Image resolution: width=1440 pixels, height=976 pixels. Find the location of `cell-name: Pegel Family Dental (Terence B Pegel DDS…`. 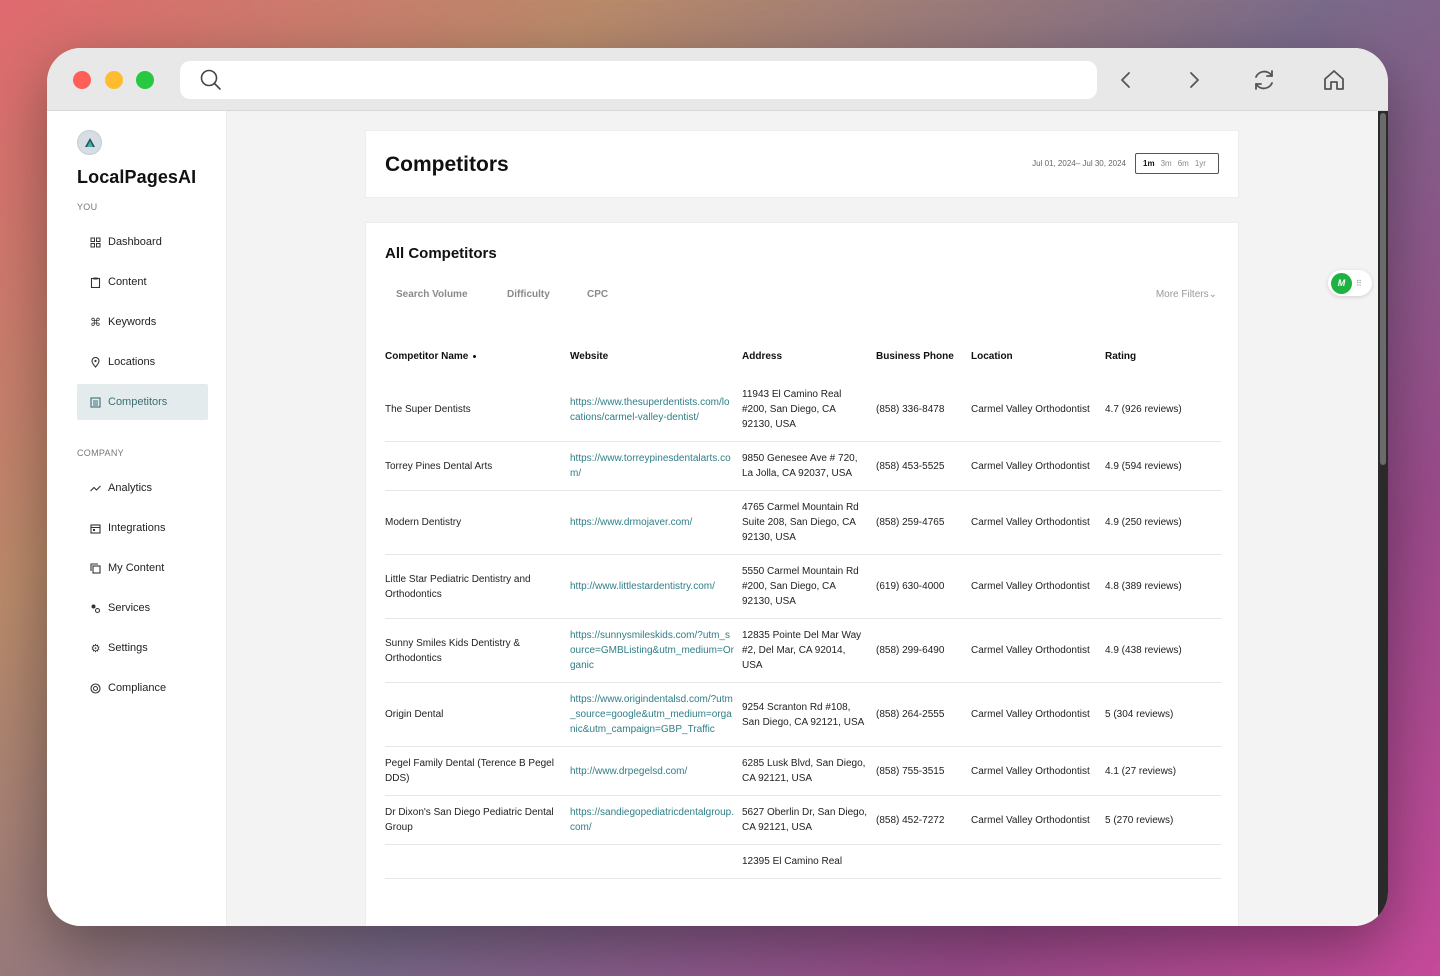

cell-name: Pegel Family Dental (Terence B Pegel DDS… is located at coordinates (477, 771).